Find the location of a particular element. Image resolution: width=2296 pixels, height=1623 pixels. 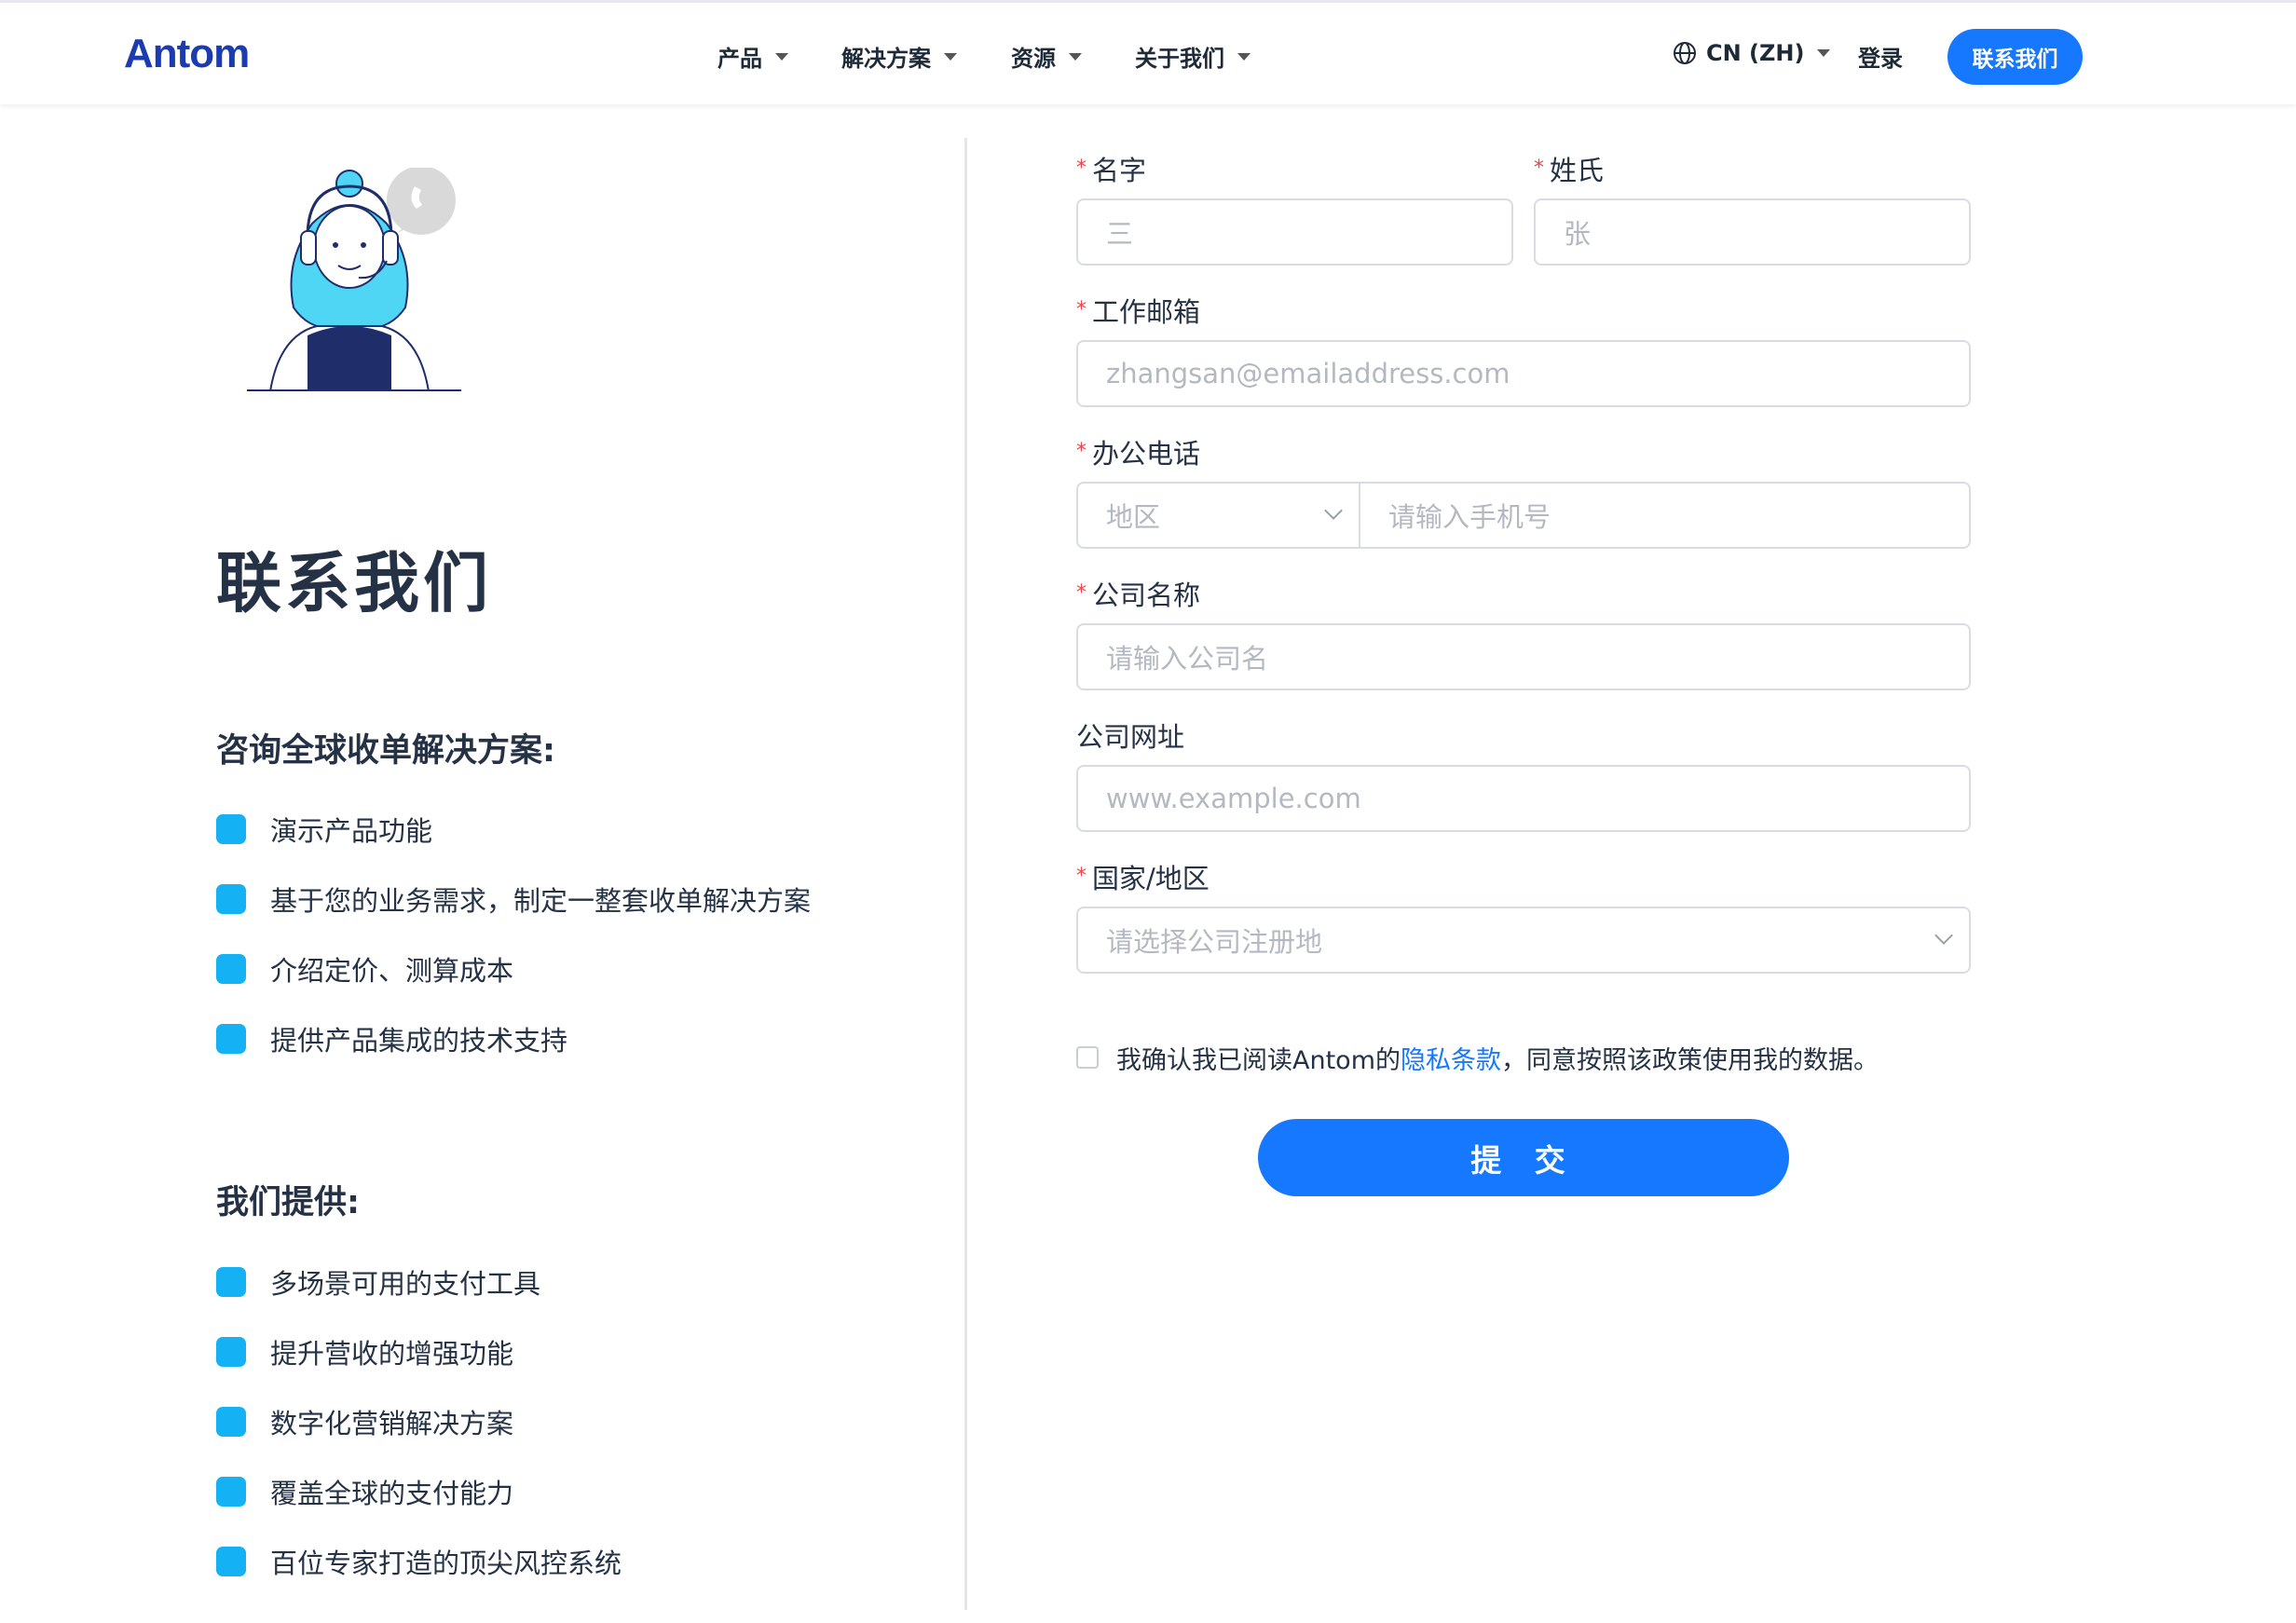

consent-prefix: 我确认我已阅读Antom的 is located at coordinates (1258, 1060).